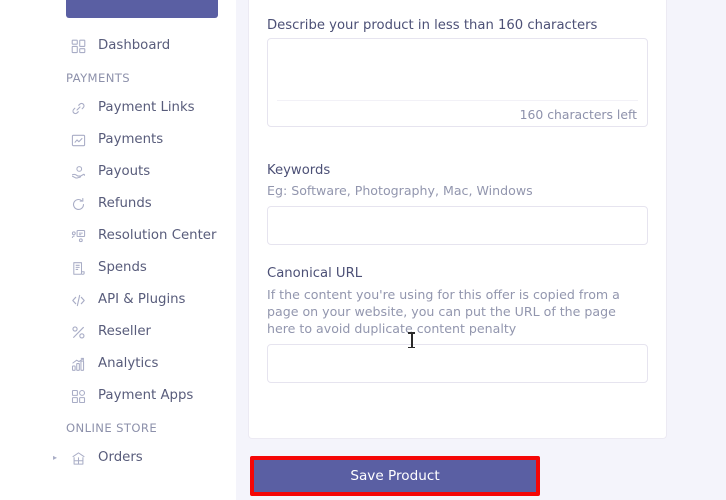 Image resolution: width=726 pixels, height=500 pixels. Describe the element at coordinates (78, 236) in the screenshot. I see `resolution-icon` at that location.